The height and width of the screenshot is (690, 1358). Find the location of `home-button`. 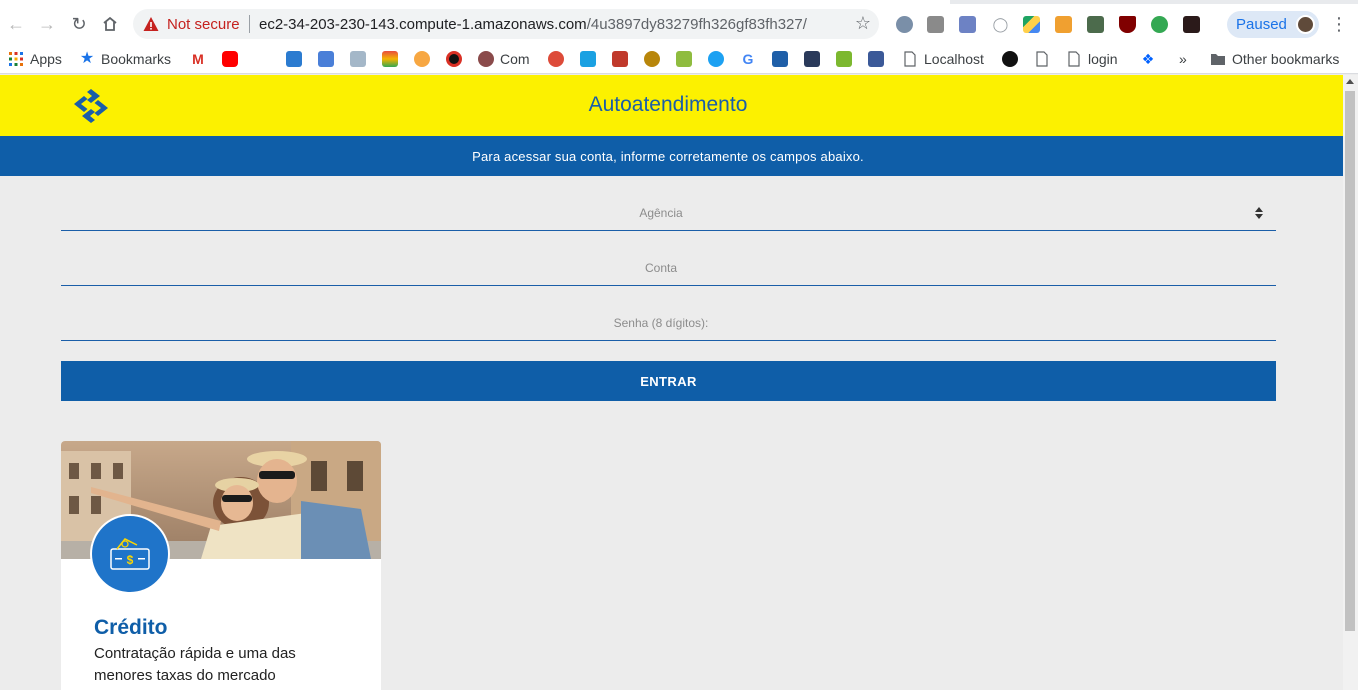

home-button is located at coordinates (110, 24).